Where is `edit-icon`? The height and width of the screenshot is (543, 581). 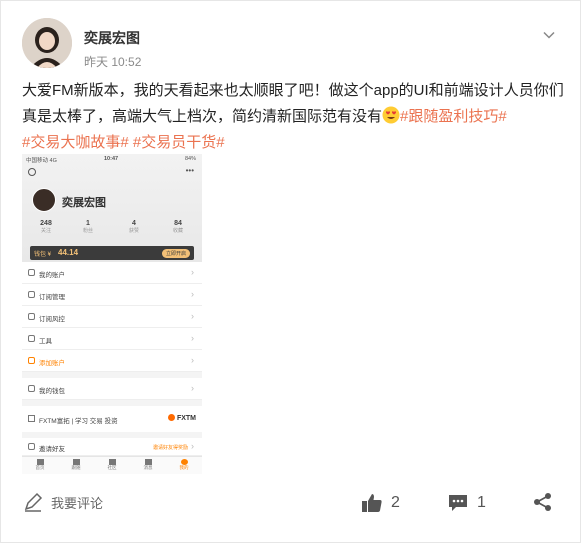 edit-icon is located at coordinates (33, 502).